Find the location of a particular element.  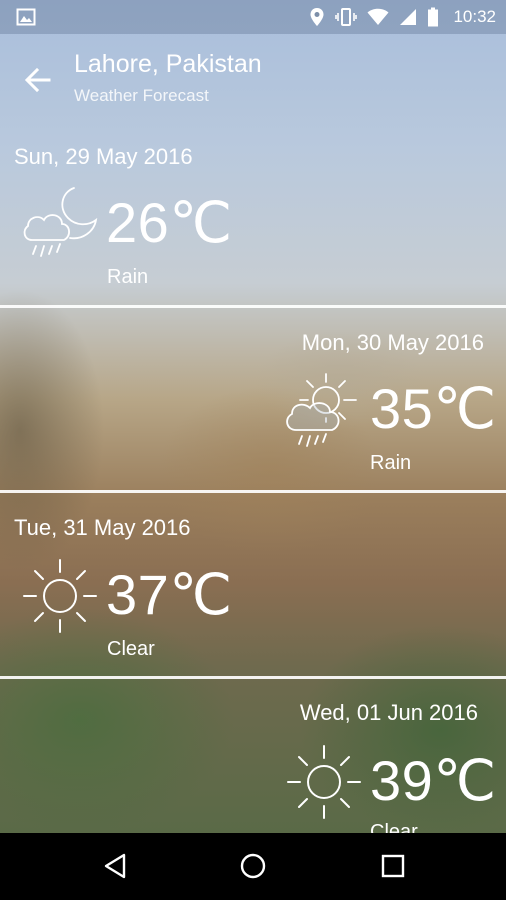

forecast-date: Sun, 29 May 2016 is located at coordinates (103, 156).